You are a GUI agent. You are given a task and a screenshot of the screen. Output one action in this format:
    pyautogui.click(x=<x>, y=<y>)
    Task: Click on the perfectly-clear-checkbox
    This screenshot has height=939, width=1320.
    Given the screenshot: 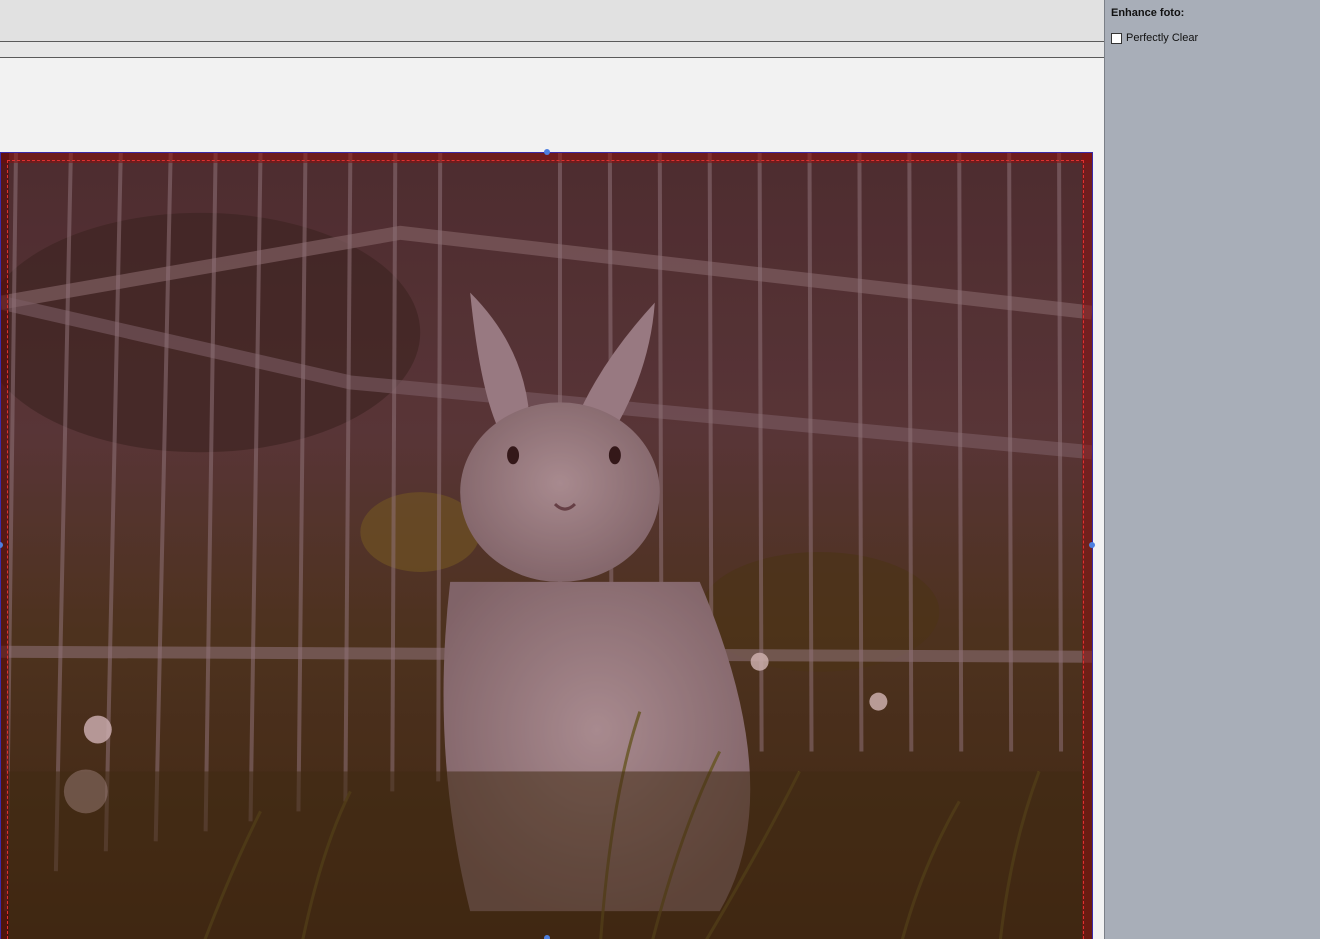 What is the action you would take?
    pyautogui.click(x=1116, y=38)
    